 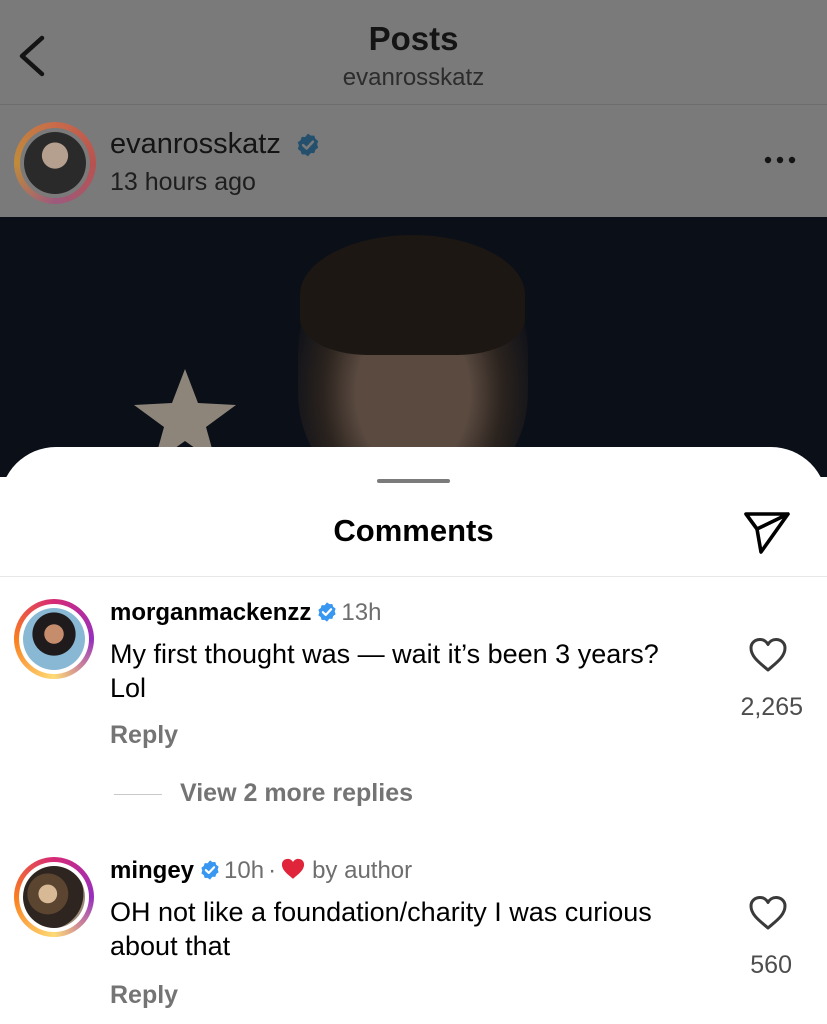 I want to click on replies-divider-line, so click(x=138, y=794).